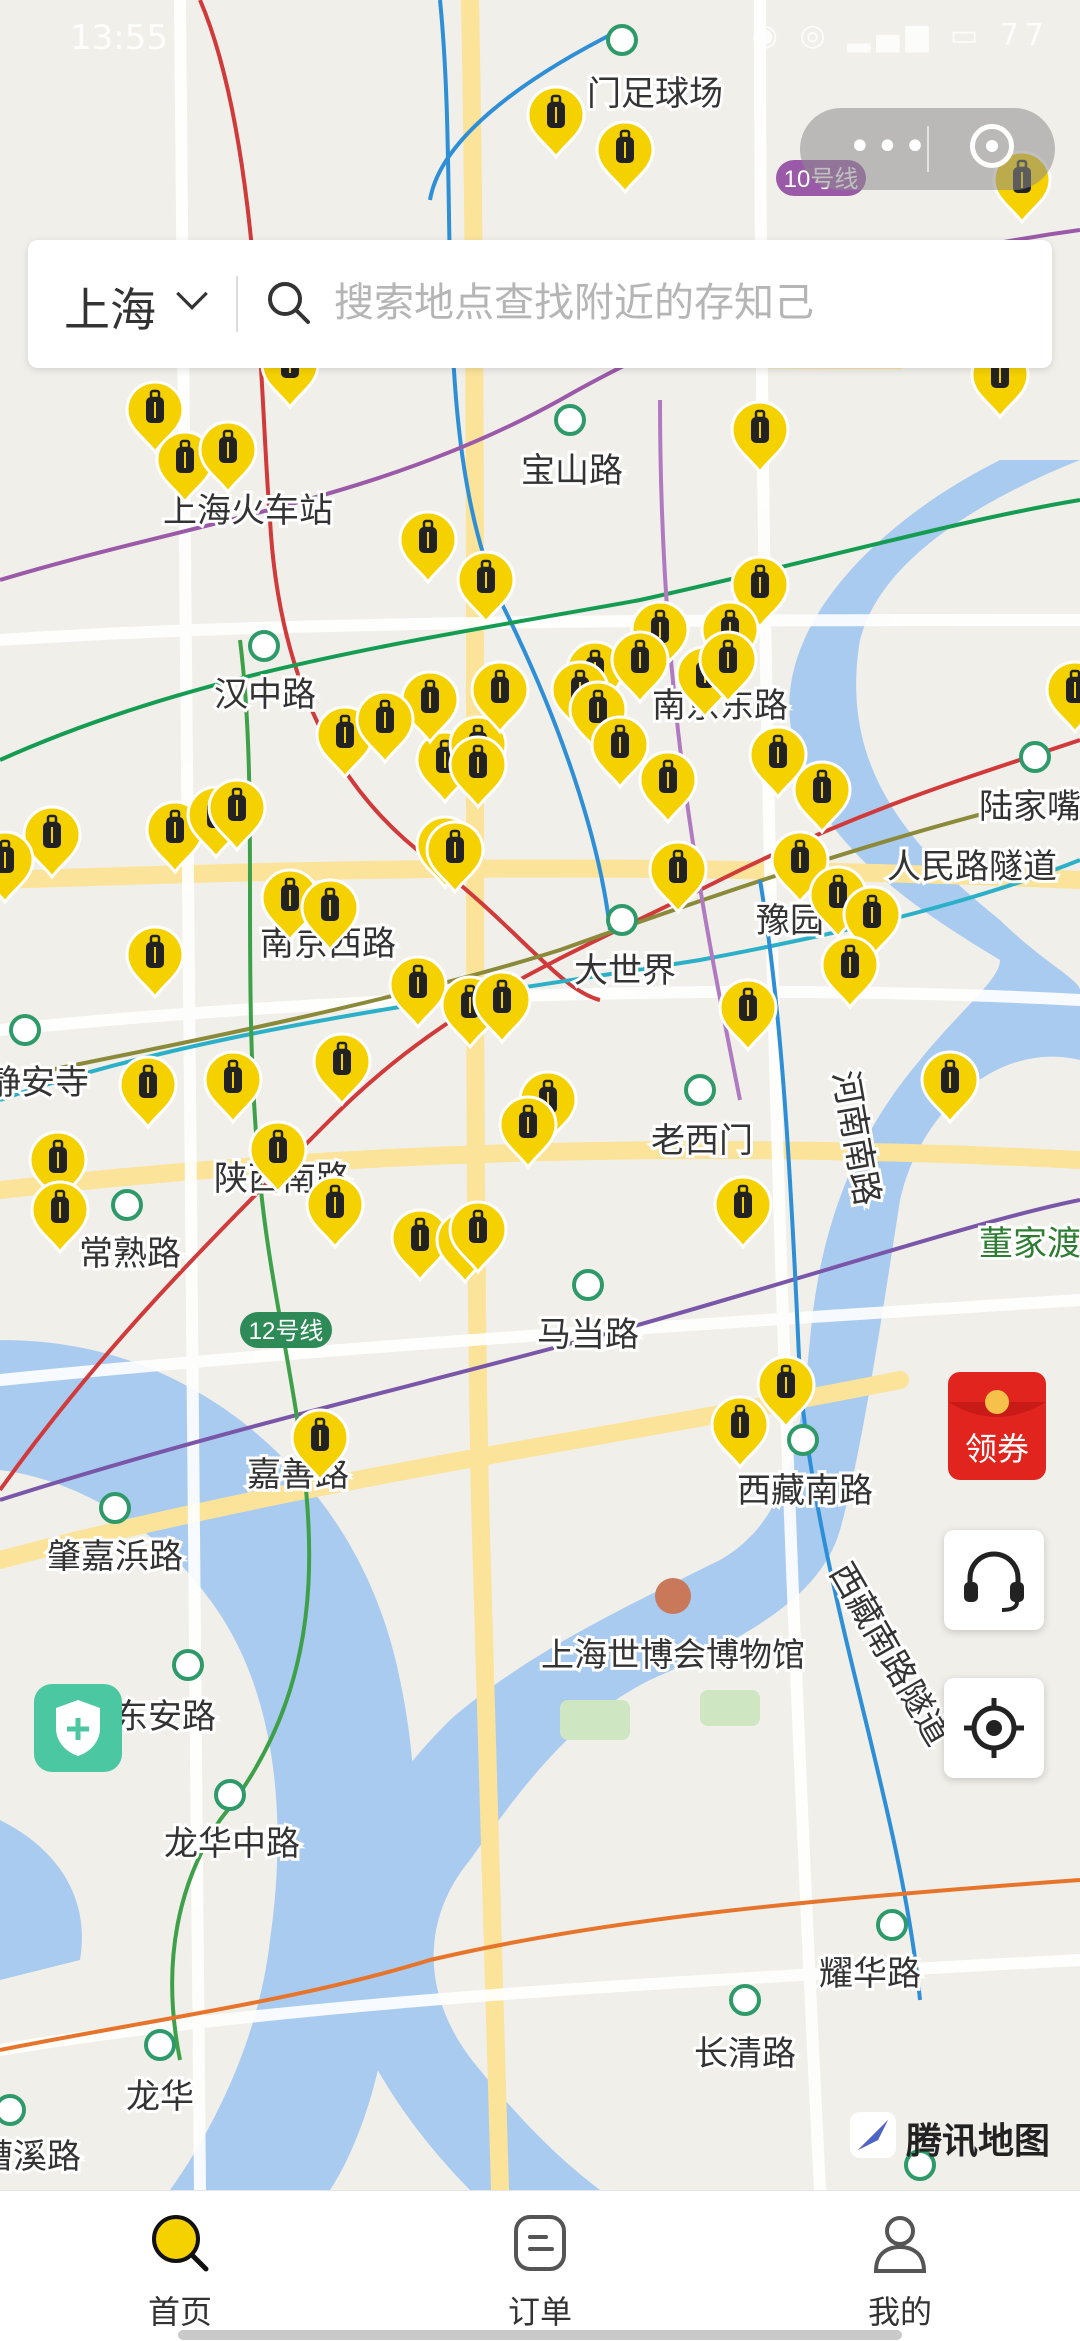  I want to click on red-envelope-icon: 领券, so click(997, 1426).